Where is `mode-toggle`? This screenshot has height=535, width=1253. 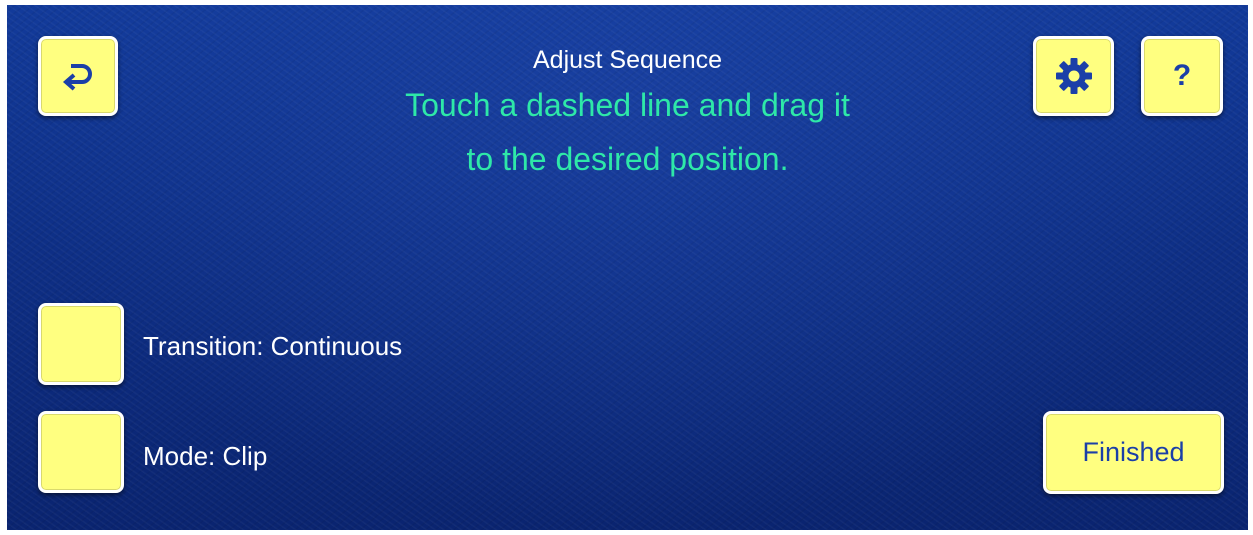 mode-toggle is located at coordinates (81, 452).